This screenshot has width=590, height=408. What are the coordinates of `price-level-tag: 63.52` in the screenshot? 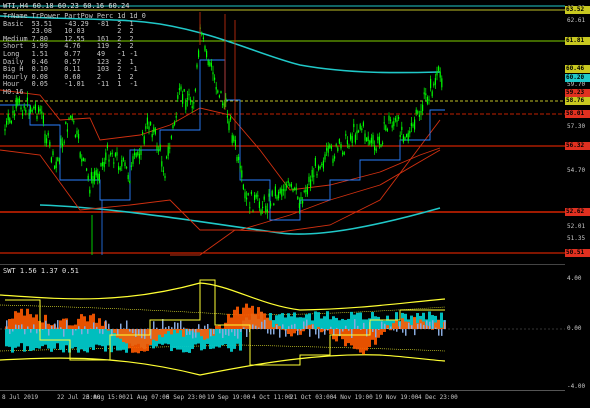 It's located at (577, 10).